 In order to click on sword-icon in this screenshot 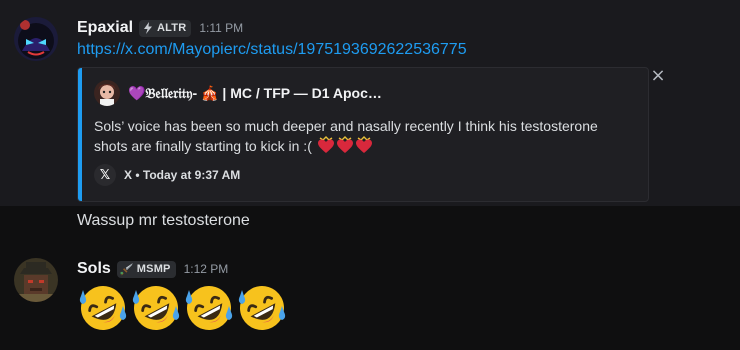, I will do `click(126, 269)`.